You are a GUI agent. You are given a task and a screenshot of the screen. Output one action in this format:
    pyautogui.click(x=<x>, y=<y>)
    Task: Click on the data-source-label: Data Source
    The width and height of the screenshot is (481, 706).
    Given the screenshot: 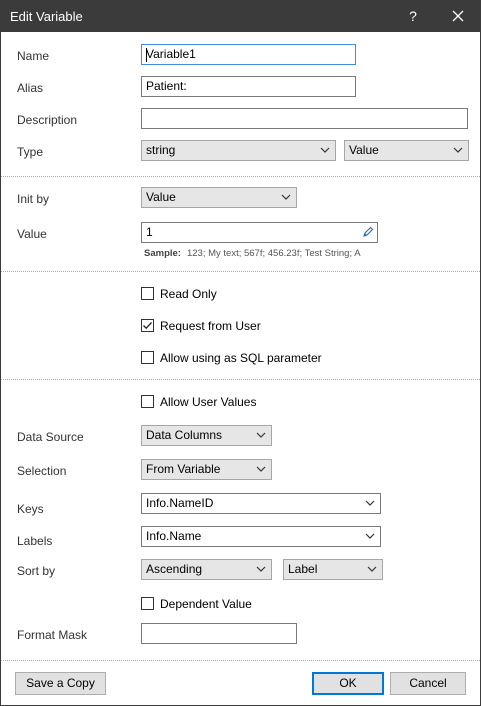 What is the action you would take?
    pyautogui.click(x=50, y=437)
    